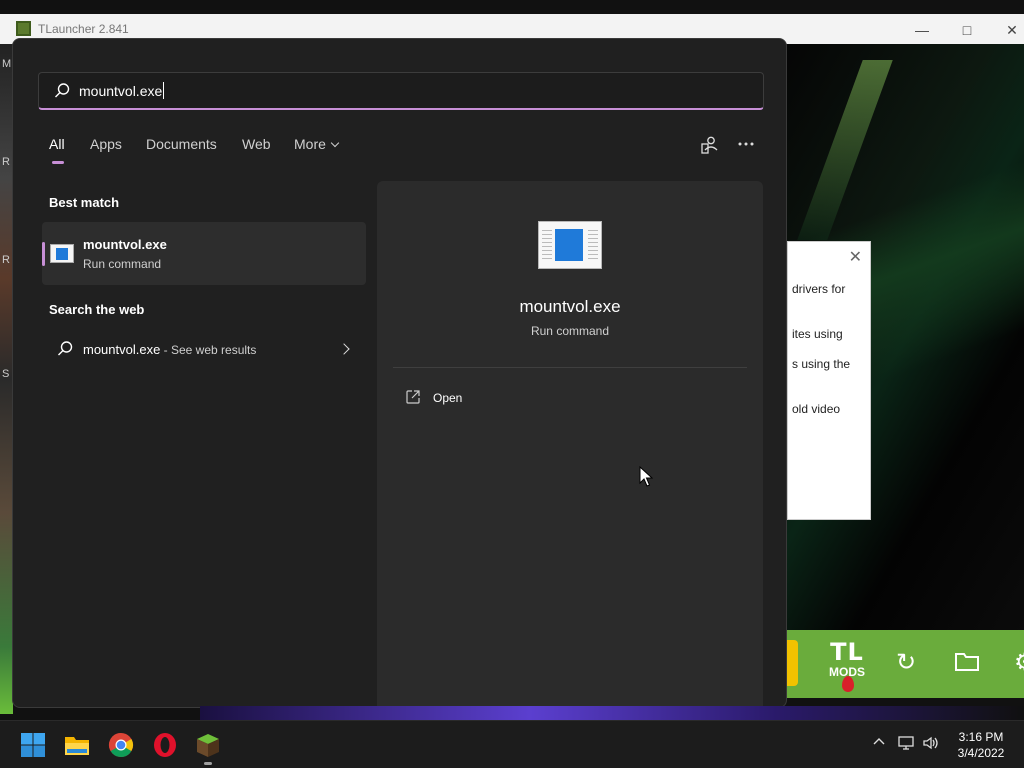 Image resolution: width=1024 pixels, height=768 pixels. Describe the element at coordinates (570, 367) in the screenshot. I see `divider` at that location.